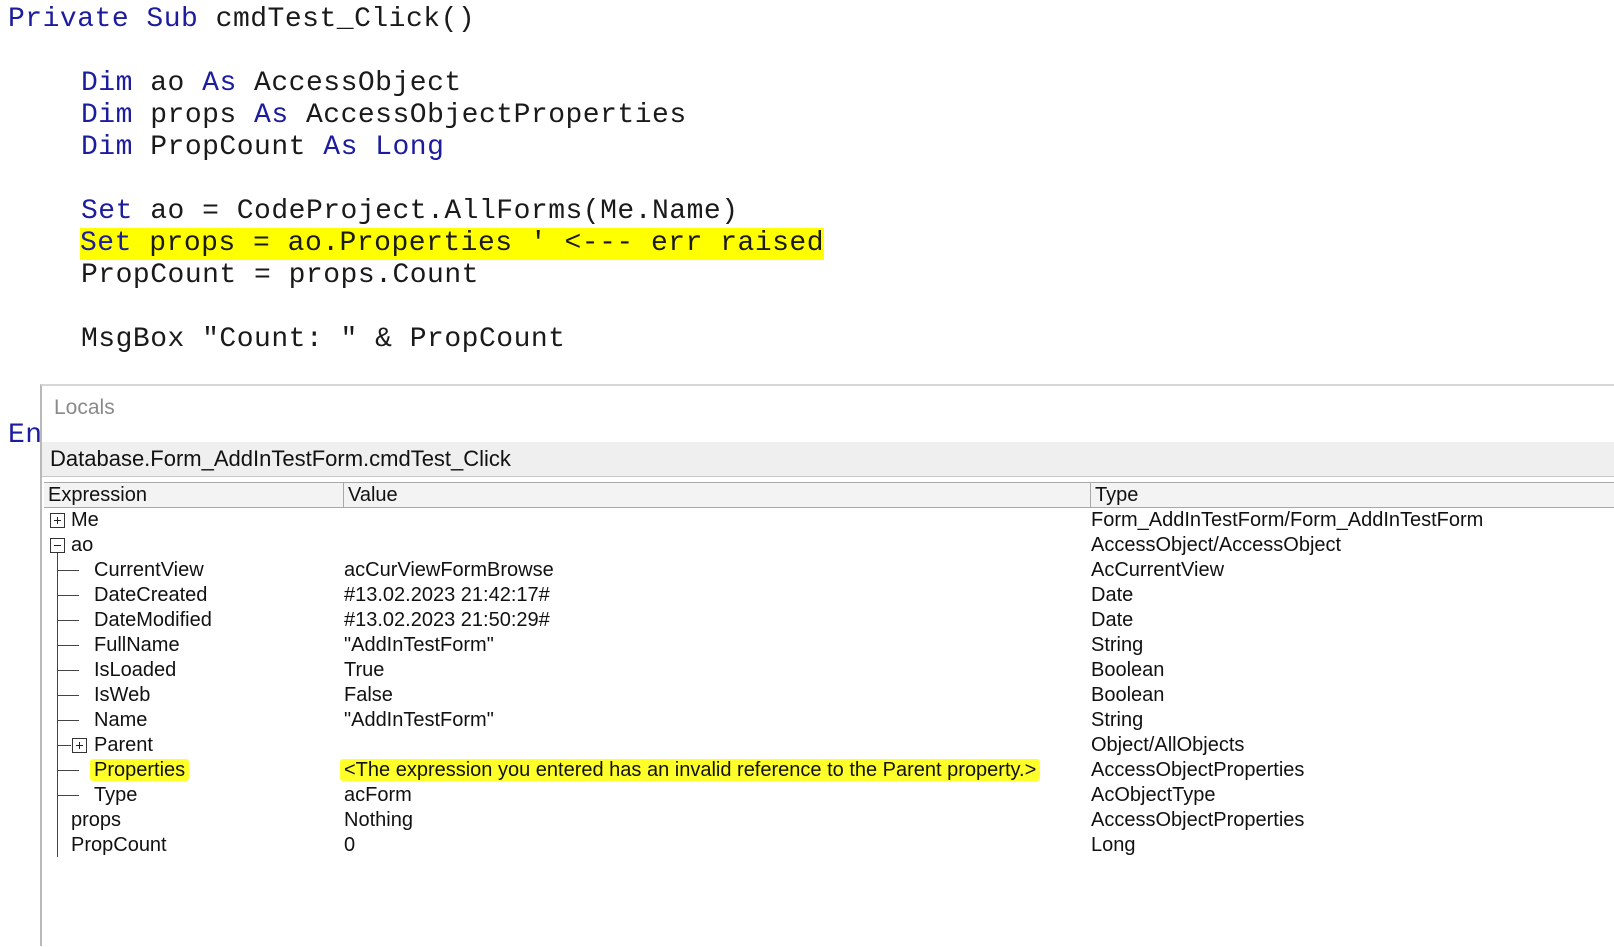  I want to click on expression-cell: Parent, so click(123, 745).